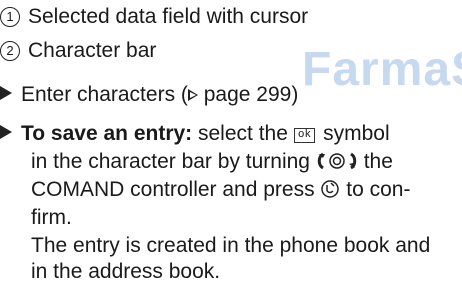 The width and height of the screenshot is (462, 286). Describe the element at coordinates (240, 133) in the screenshot. I see `step2-text-a: select the` at that location.